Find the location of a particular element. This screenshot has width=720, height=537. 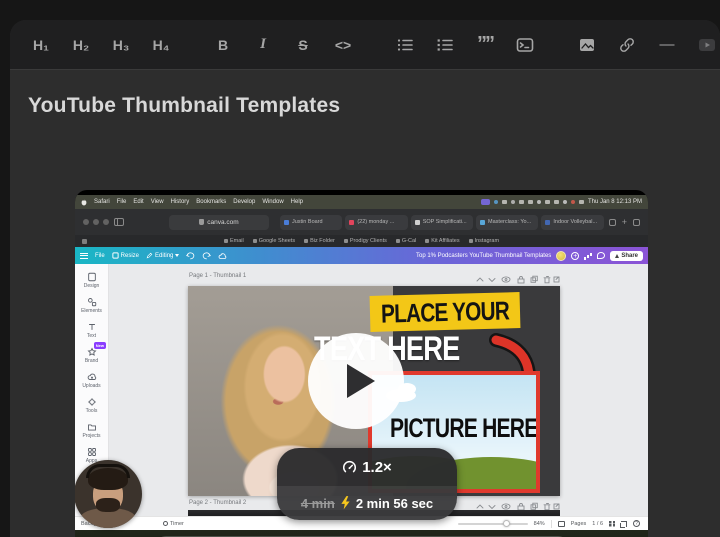

blockquote-button: ”” is located at coordinates (485, 45).